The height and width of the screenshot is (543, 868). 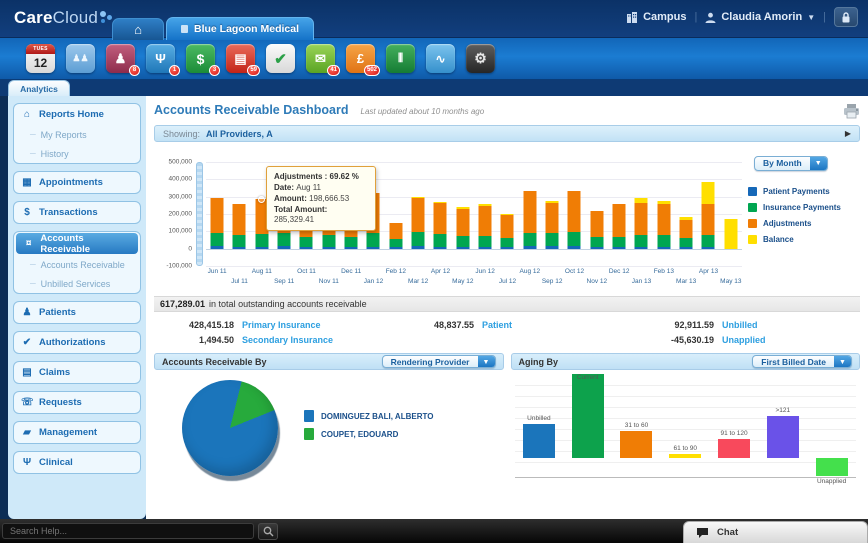 I want to click on sidebar-group: ♟ Patients, so click(x=77, y=312).